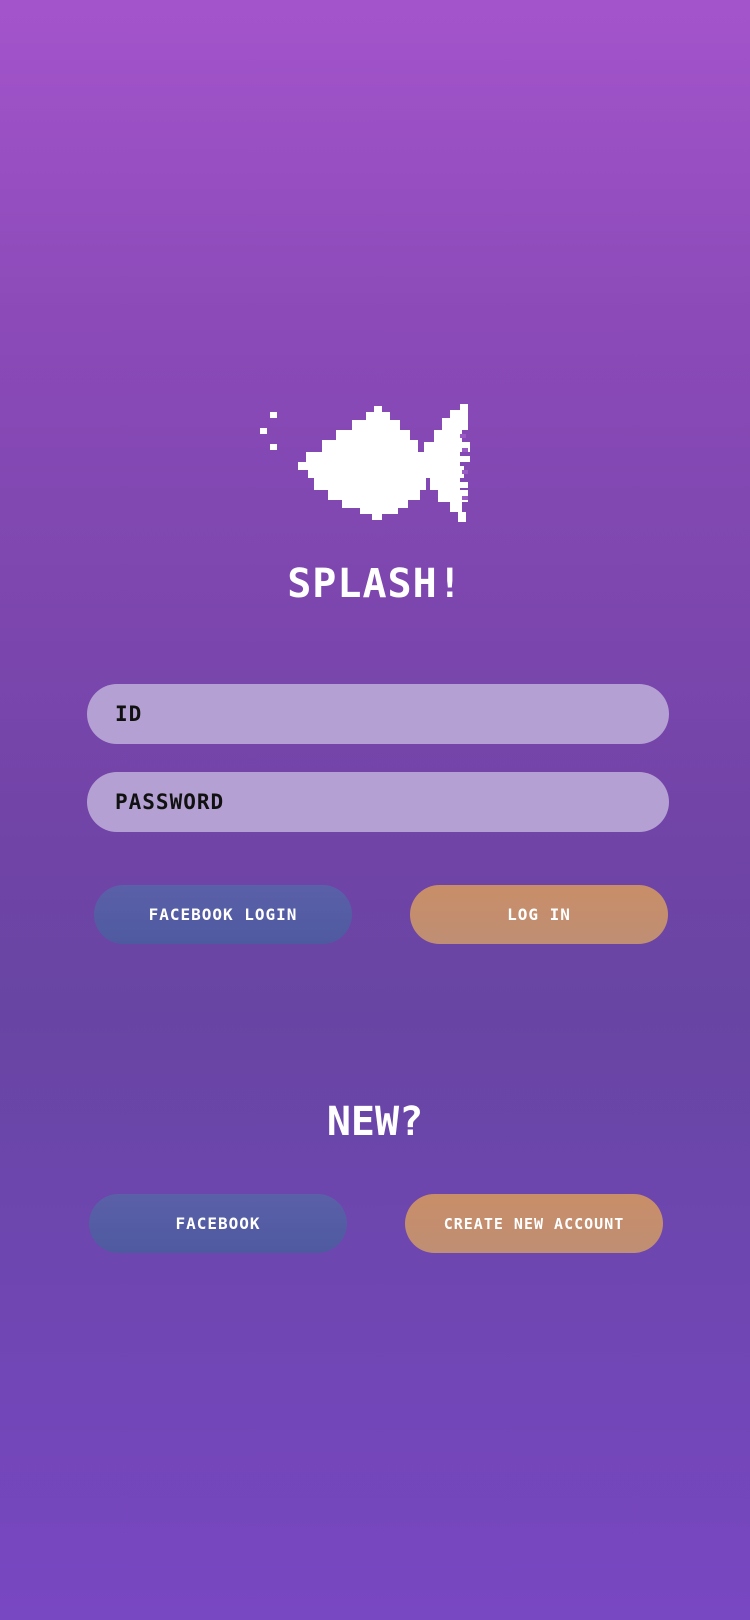 The image size is (750, 1620). I want to click on facebook-login-button: FACEBOOK LOGIN, so click(223, 914).